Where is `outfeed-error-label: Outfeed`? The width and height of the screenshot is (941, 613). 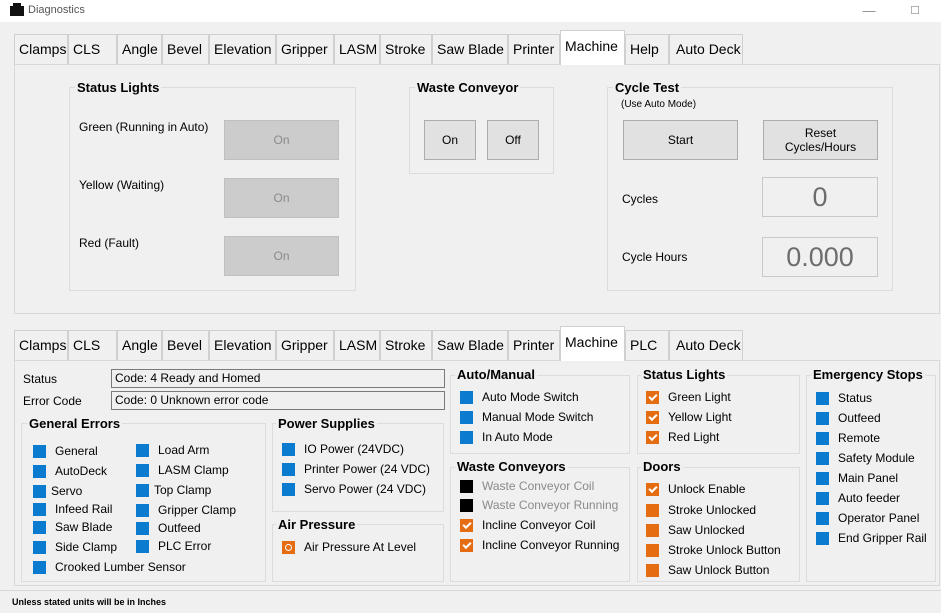
outfeed-error-label: Outfeed is located at coordinates (179, 528).